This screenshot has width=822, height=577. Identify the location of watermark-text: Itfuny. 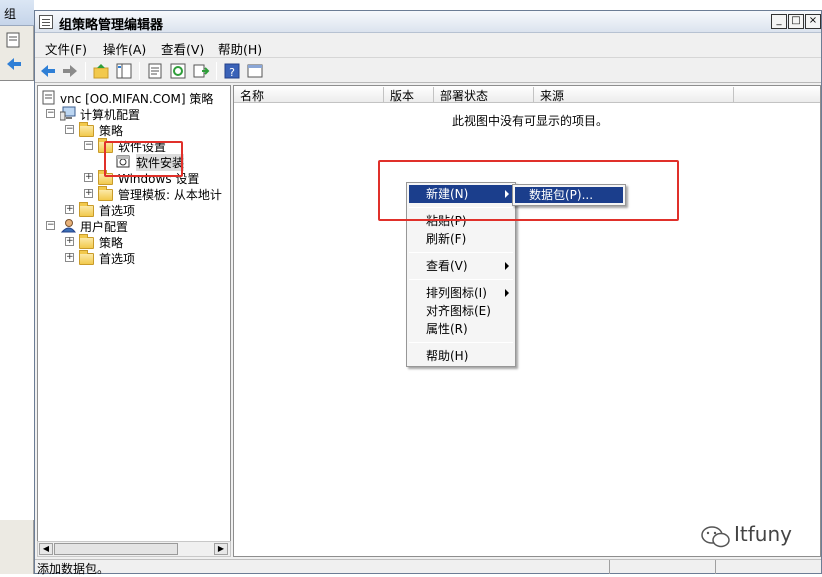
(763, 534).